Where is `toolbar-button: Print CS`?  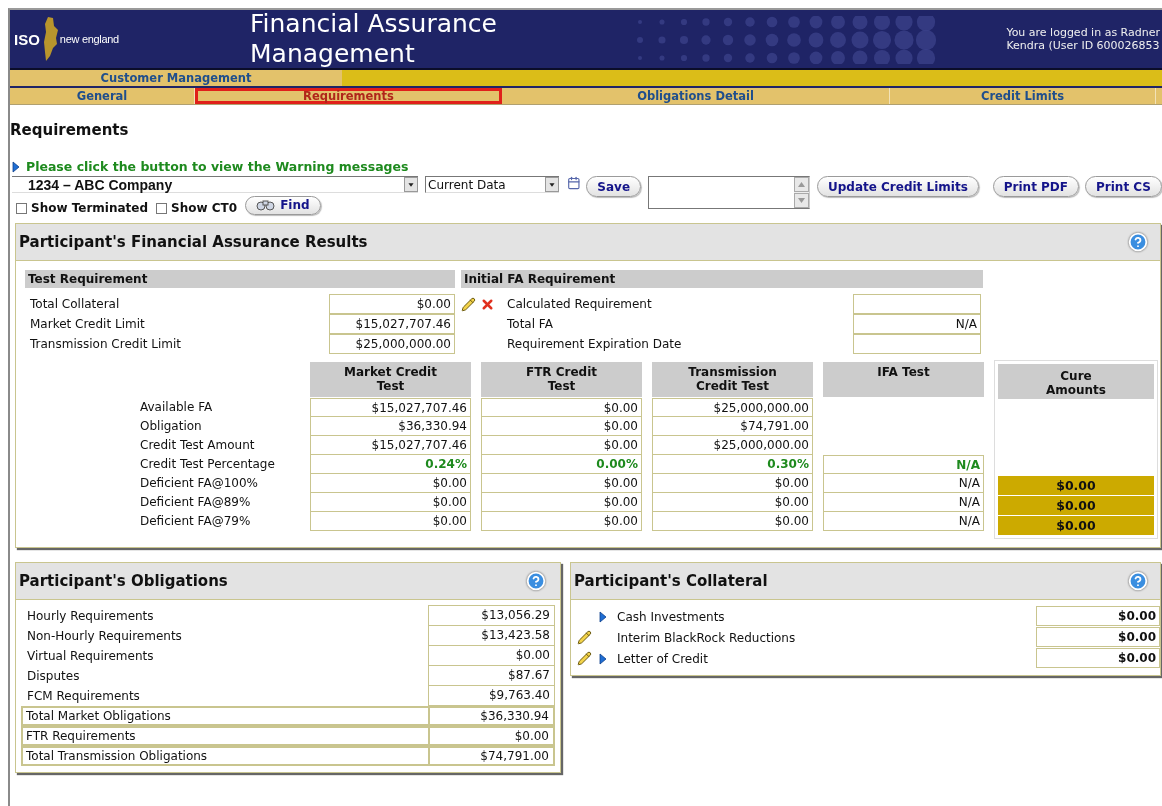
toolbar-button: Print CS is located at coordinates (1123, 186).